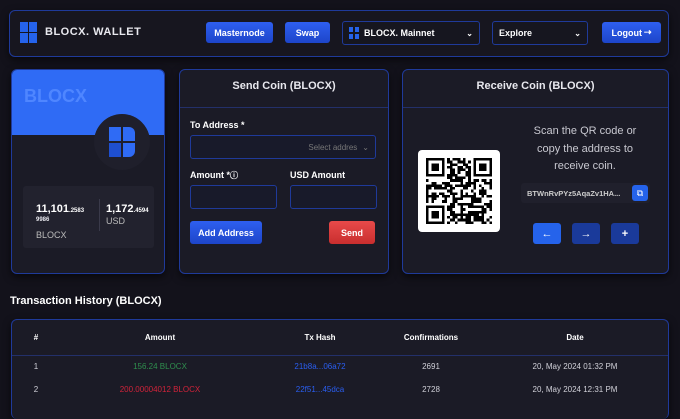 This screenshot has width=680, height=419. I want to click on network-value: BLOCX. Mainnet, so click(399, 33).